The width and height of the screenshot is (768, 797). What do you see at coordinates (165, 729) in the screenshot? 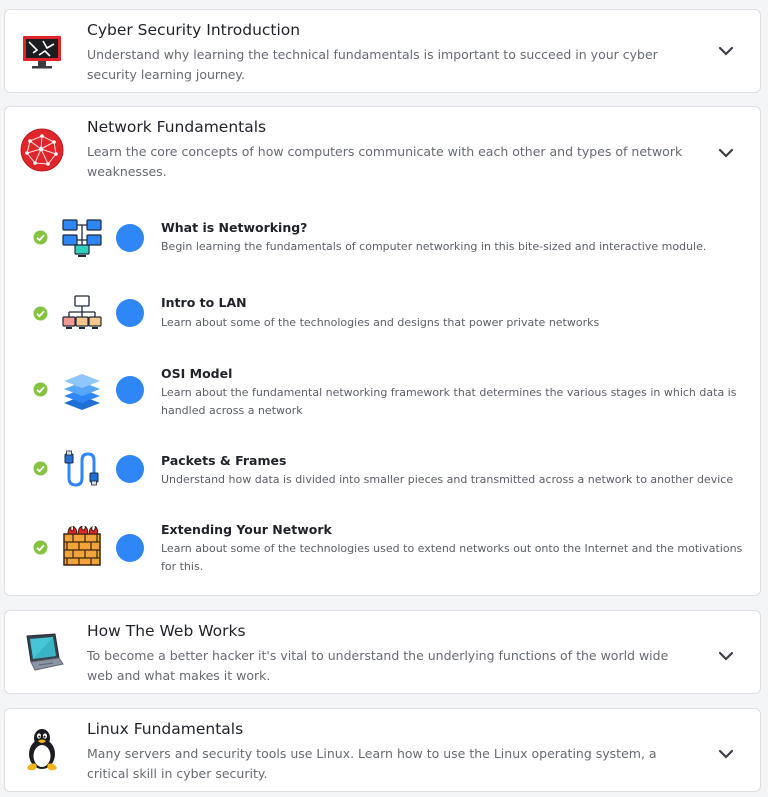
I see `module-title: Linux Fundamentals` at bounding box center [165, 729].